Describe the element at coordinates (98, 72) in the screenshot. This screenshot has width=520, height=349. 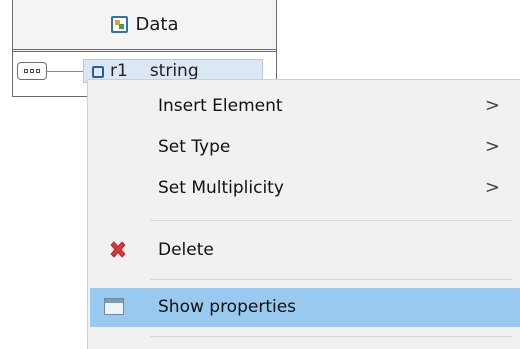
I see `element-icon` at that location.